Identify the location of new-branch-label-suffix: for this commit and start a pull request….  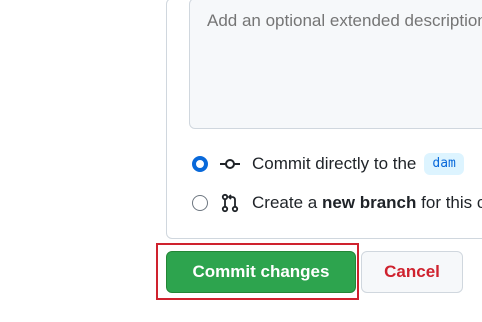
(451, 202).